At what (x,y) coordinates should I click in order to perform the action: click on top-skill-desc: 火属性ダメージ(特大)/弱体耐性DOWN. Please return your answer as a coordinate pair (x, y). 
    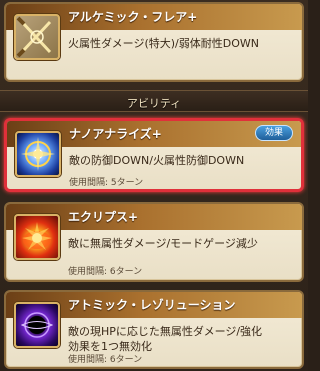
    Looking at the image, I should click on (163, 43).